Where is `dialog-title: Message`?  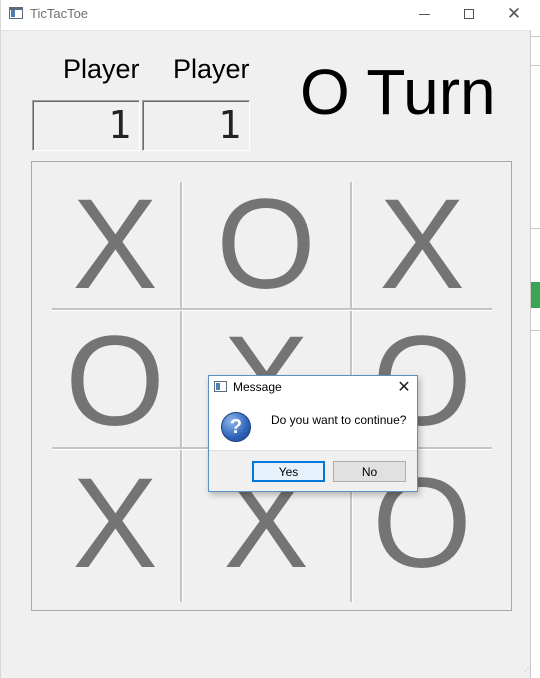 dialog-title: Message is located at coordinates (257, 387).